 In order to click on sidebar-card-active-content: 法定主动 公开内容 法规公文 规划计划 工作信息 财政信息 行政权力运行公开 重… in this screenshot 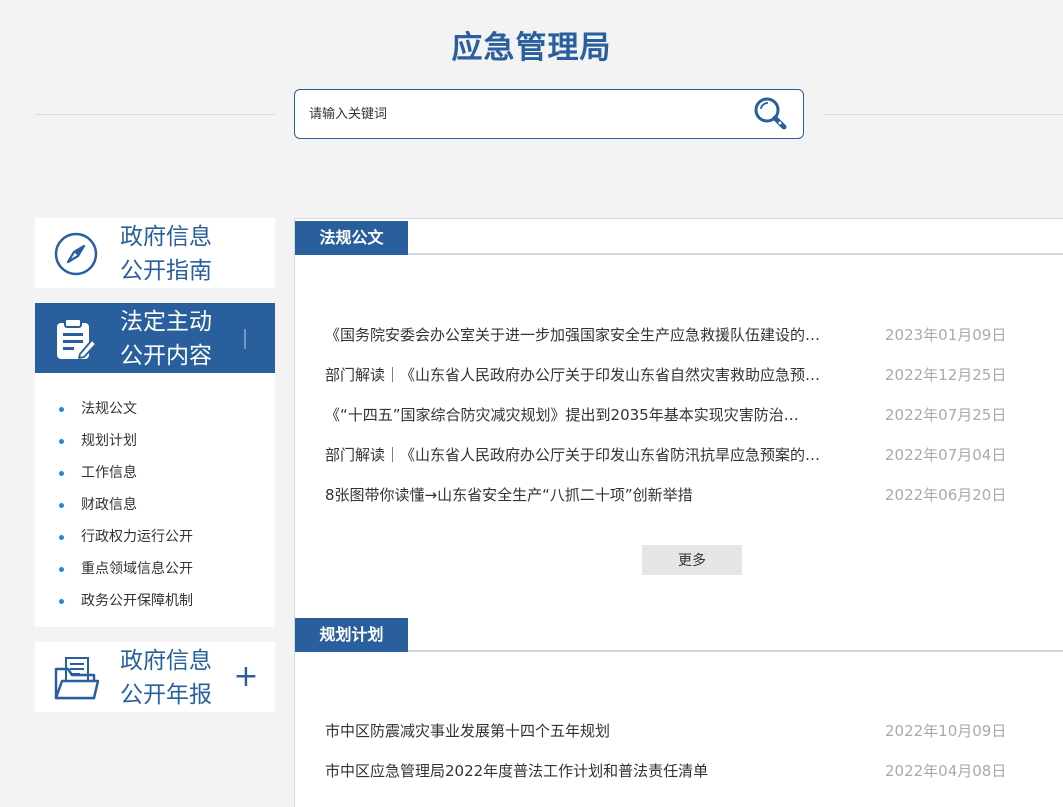, I will do `click(155, 465)`.